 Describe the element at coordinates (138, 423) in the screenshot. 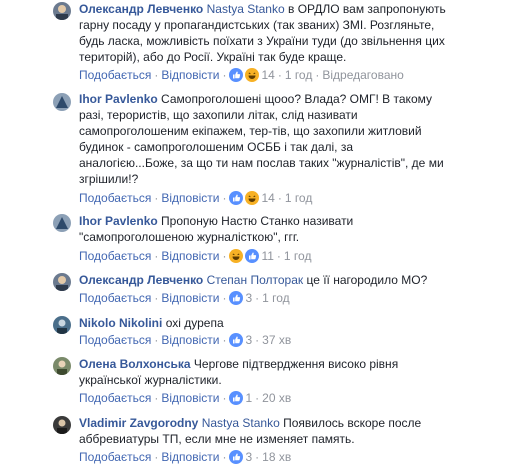

I see `comment-author: Vladimir Zavgorodny` at that location.